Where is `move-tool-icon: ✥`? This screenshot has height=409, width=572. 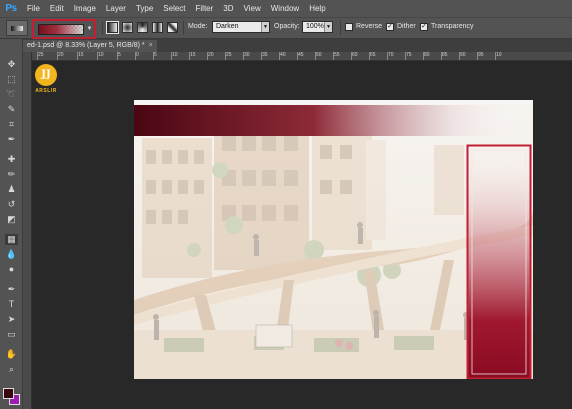 move-tool-icon: ✥ is located at coordinates (11, 64).